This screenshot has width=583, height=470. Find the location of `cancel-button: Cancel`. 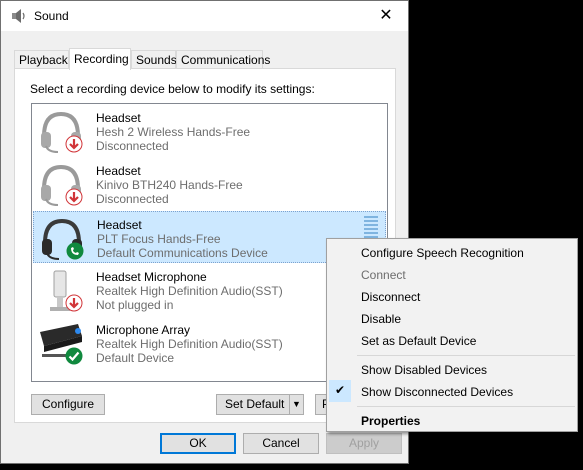

cancel-button: Cancel is located at coordinates (281, 443).